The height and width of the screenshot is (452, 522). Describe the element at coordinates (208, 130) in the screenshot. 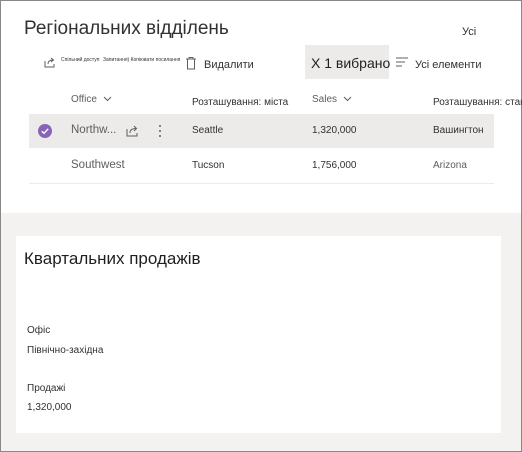

I see `city-cell: Seattle` at that location.